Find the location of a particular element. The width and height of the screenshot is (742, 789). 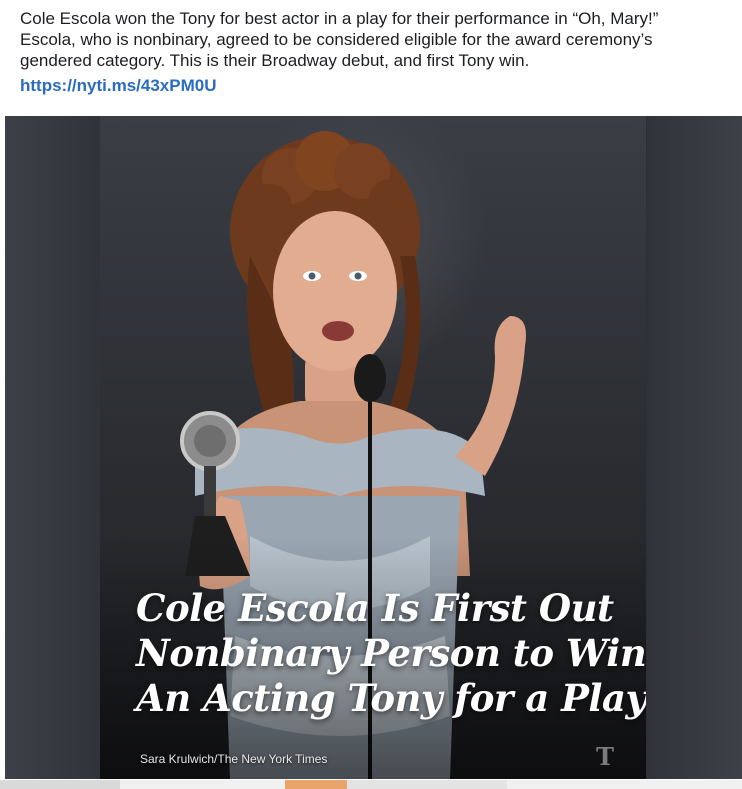

photo-blur-left is located at coordinates (52, 447).